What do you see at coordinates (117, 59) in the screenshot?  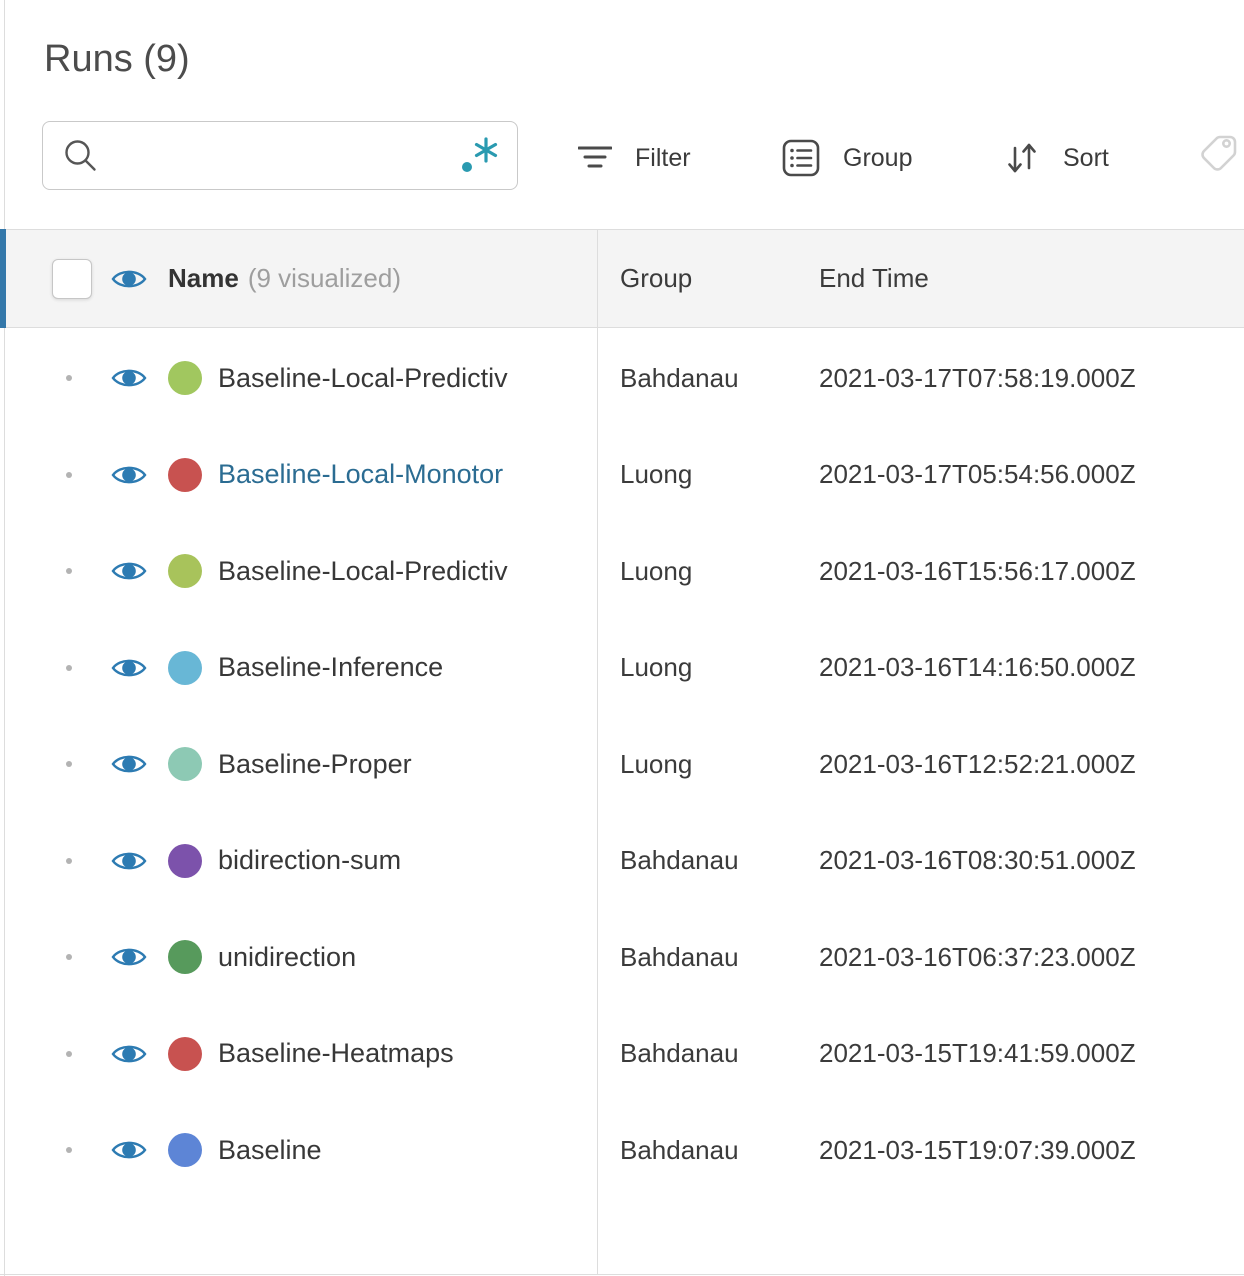 I see `page-title: Runs (9)` at bounding box center [117, 59].